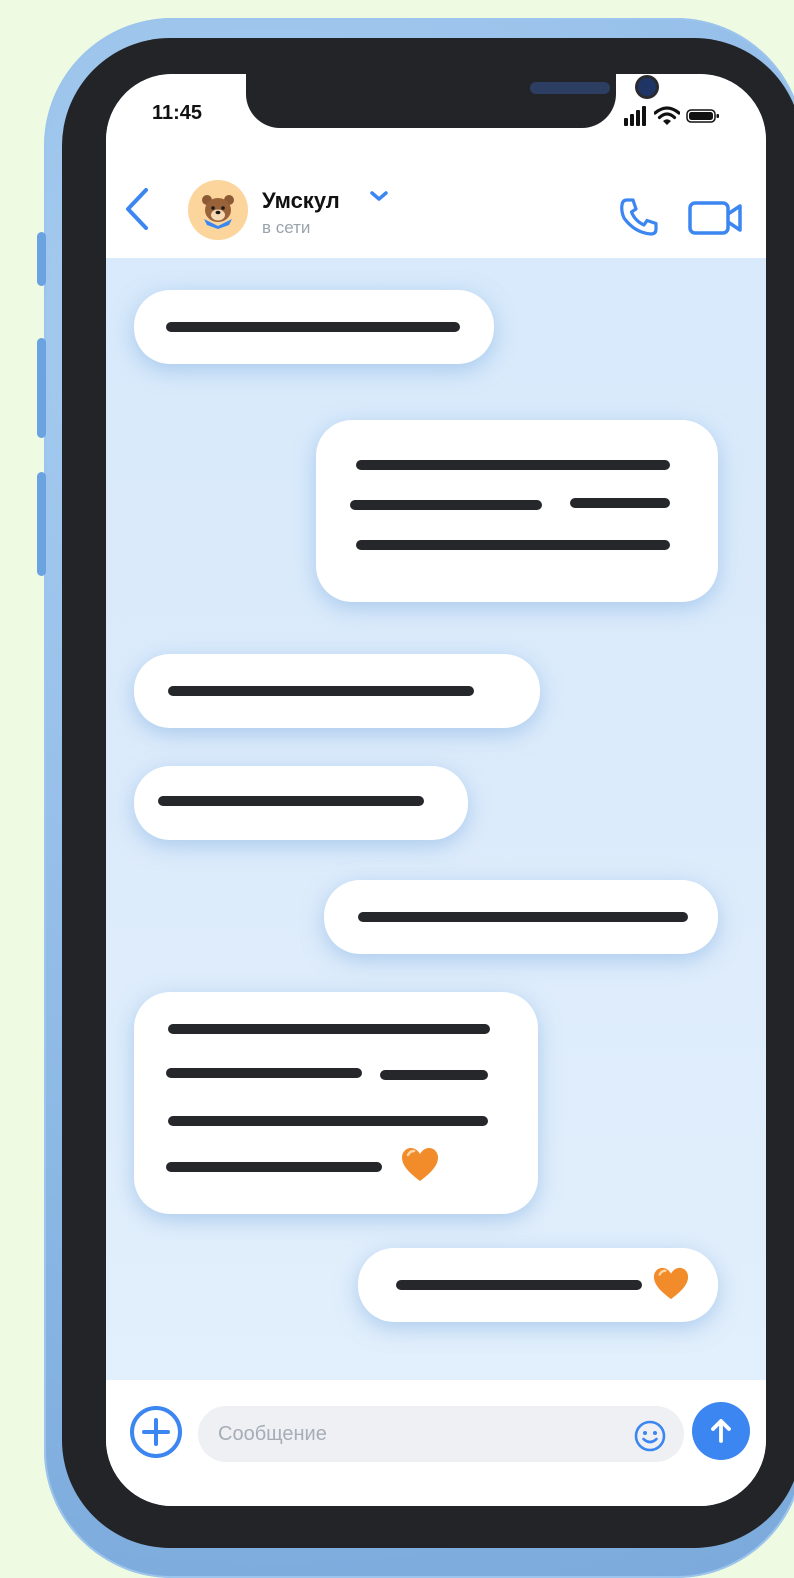  I want to click on video-camera-icon, so click(715, 218).